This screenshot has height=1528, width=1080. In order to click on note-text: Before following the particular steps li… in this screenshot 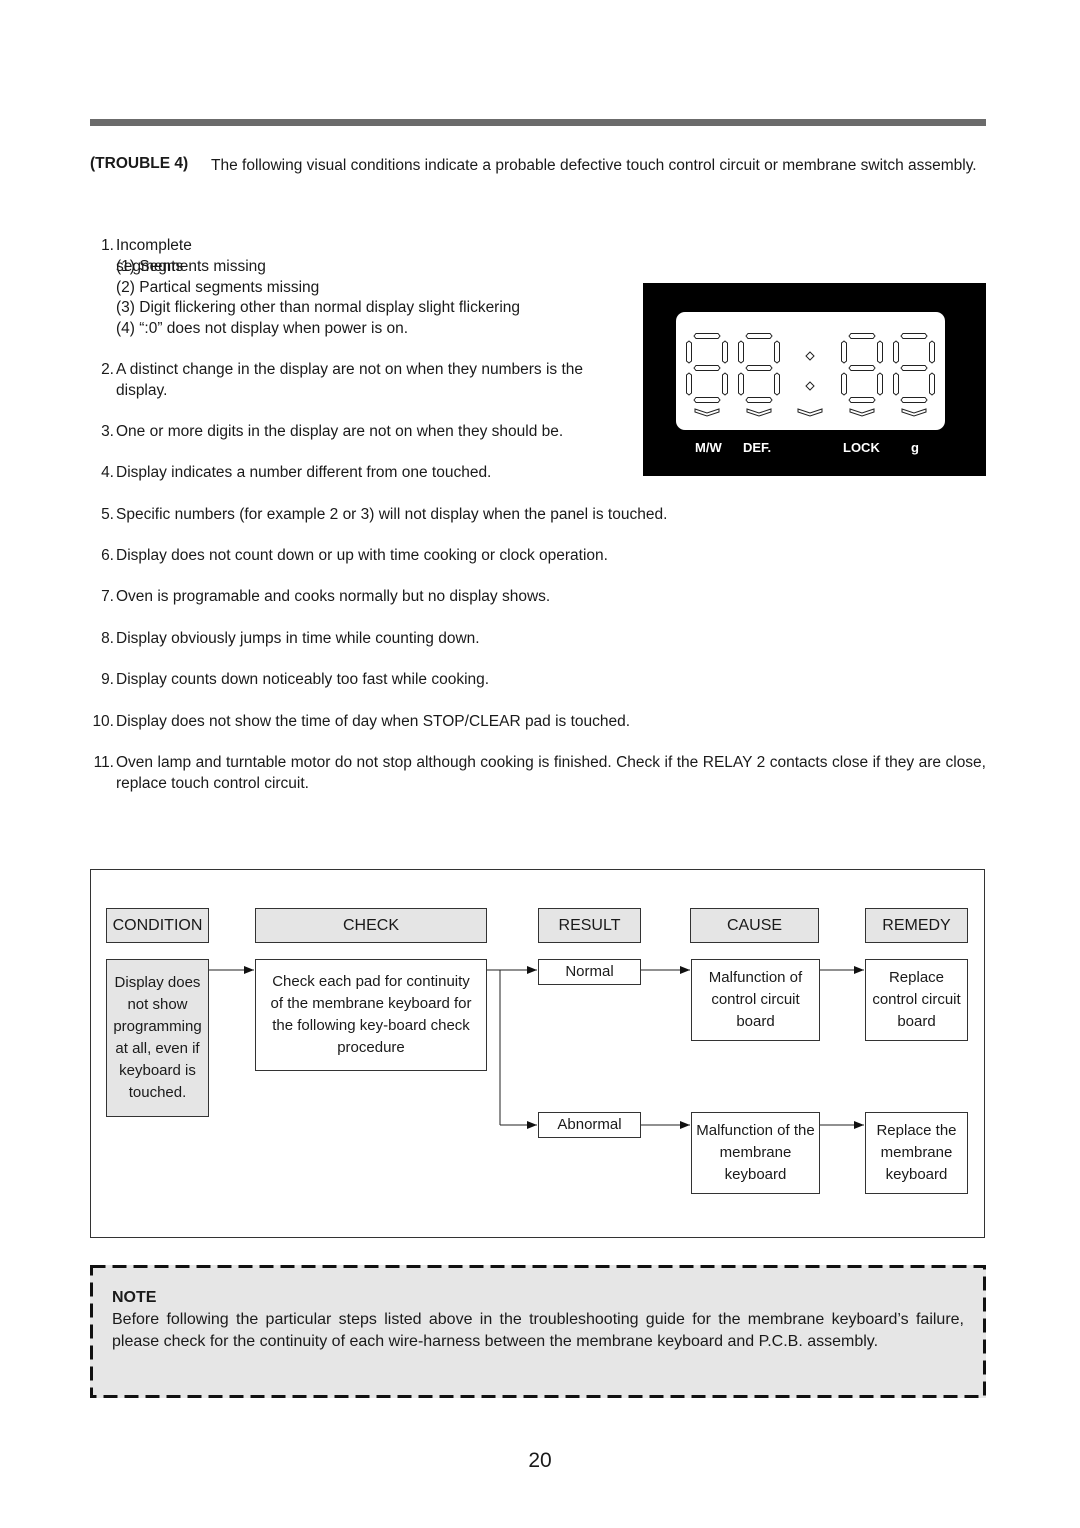, I will do `click(538, 1330)`.